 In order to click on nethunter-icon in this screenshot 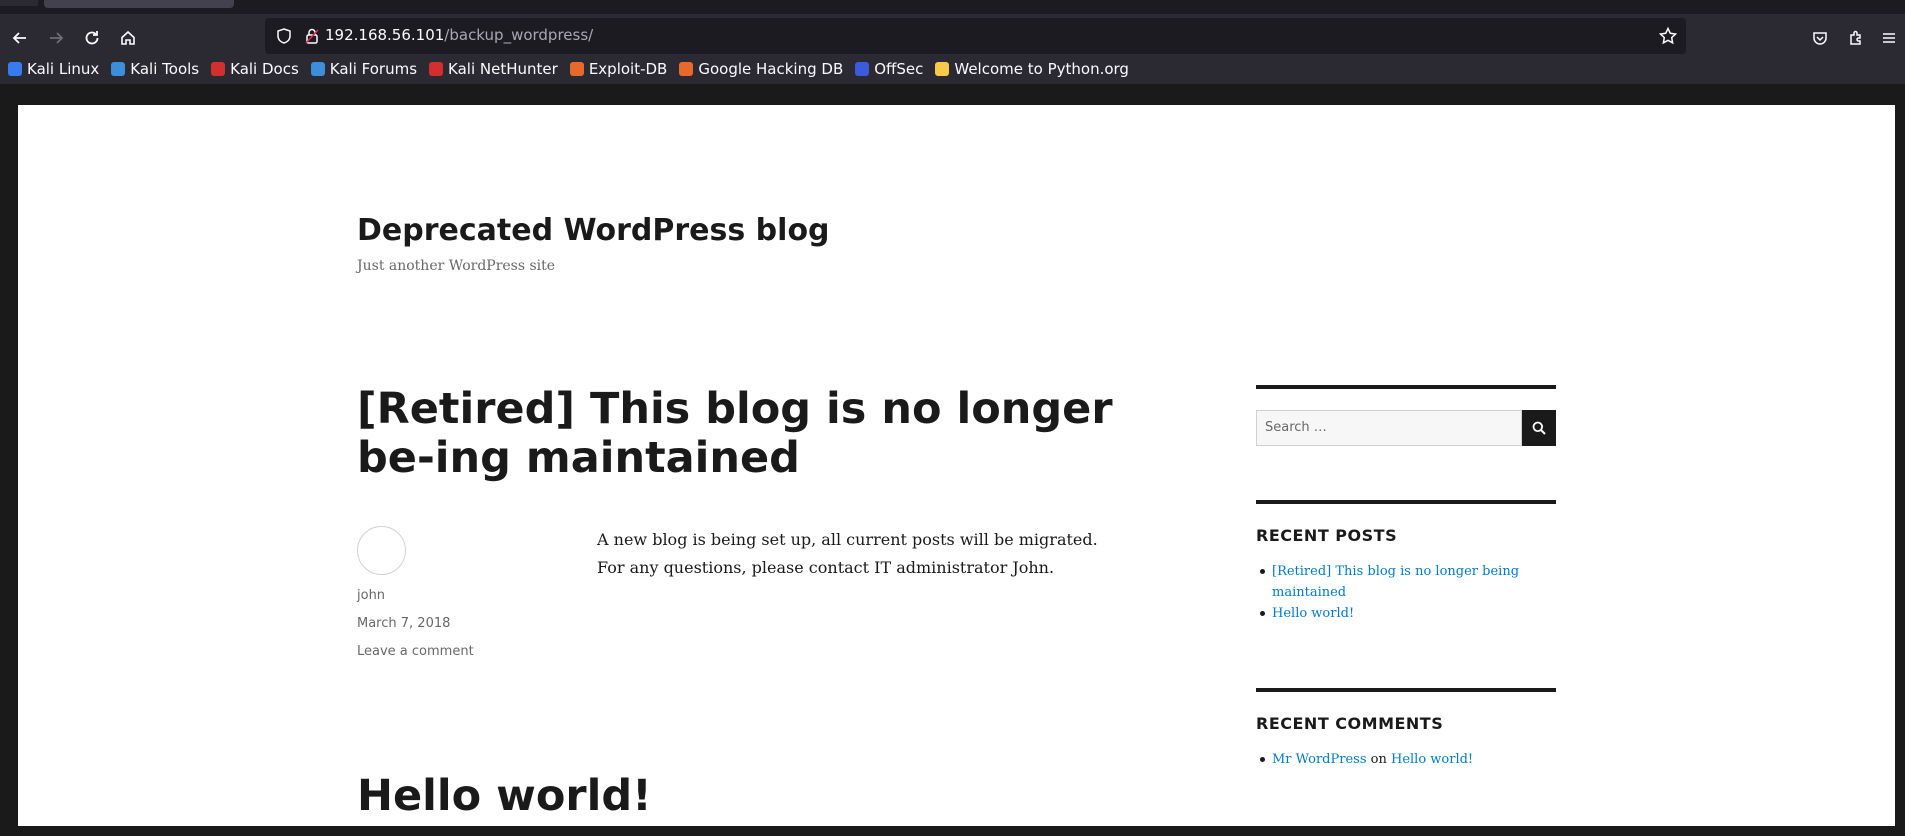, I will do `click(436, 69)`.